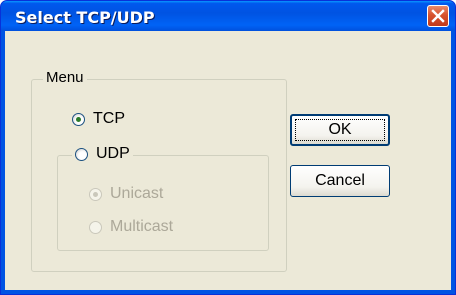  I want to click on tcp-radio-label: TCP, so click(109, 119).